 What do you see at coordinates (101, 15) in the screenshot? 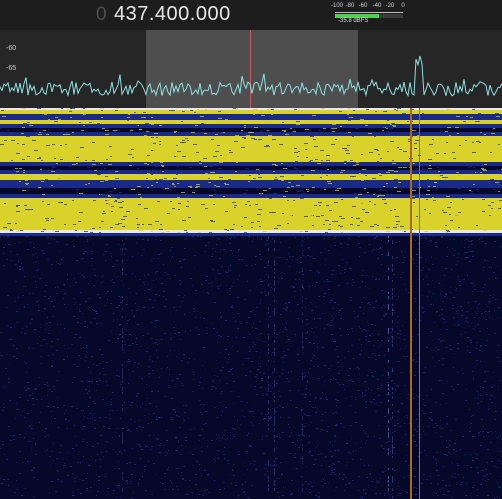
I see `frequency-lead-digit: 0` at bounding box center [101, 15].